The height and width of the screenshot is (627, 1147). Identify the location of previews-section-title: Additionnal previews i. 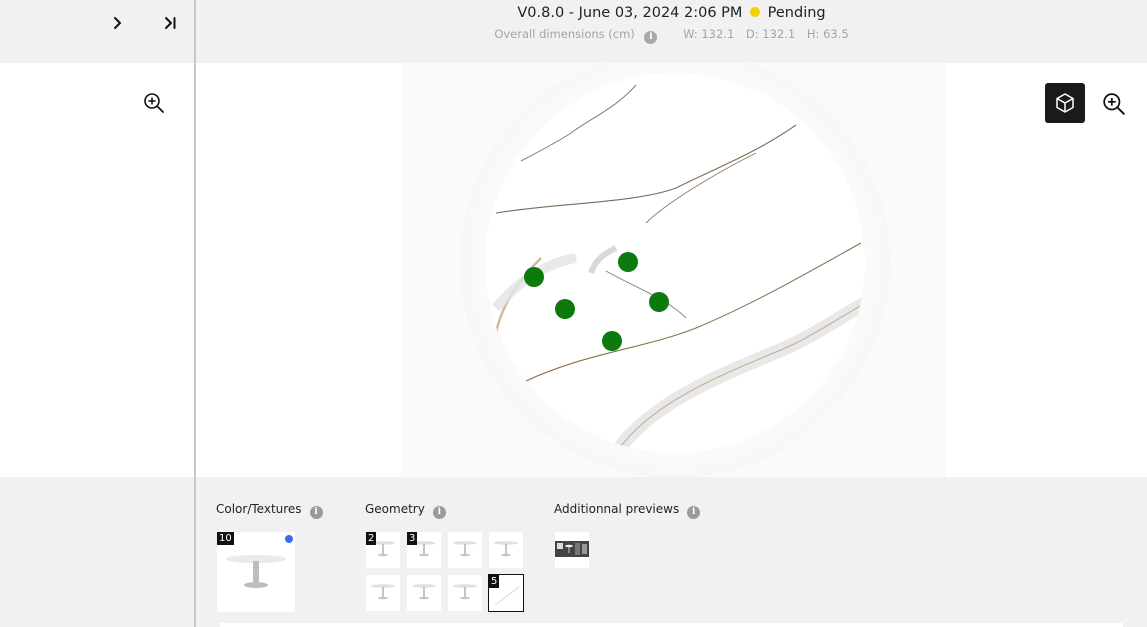
(627, 510).